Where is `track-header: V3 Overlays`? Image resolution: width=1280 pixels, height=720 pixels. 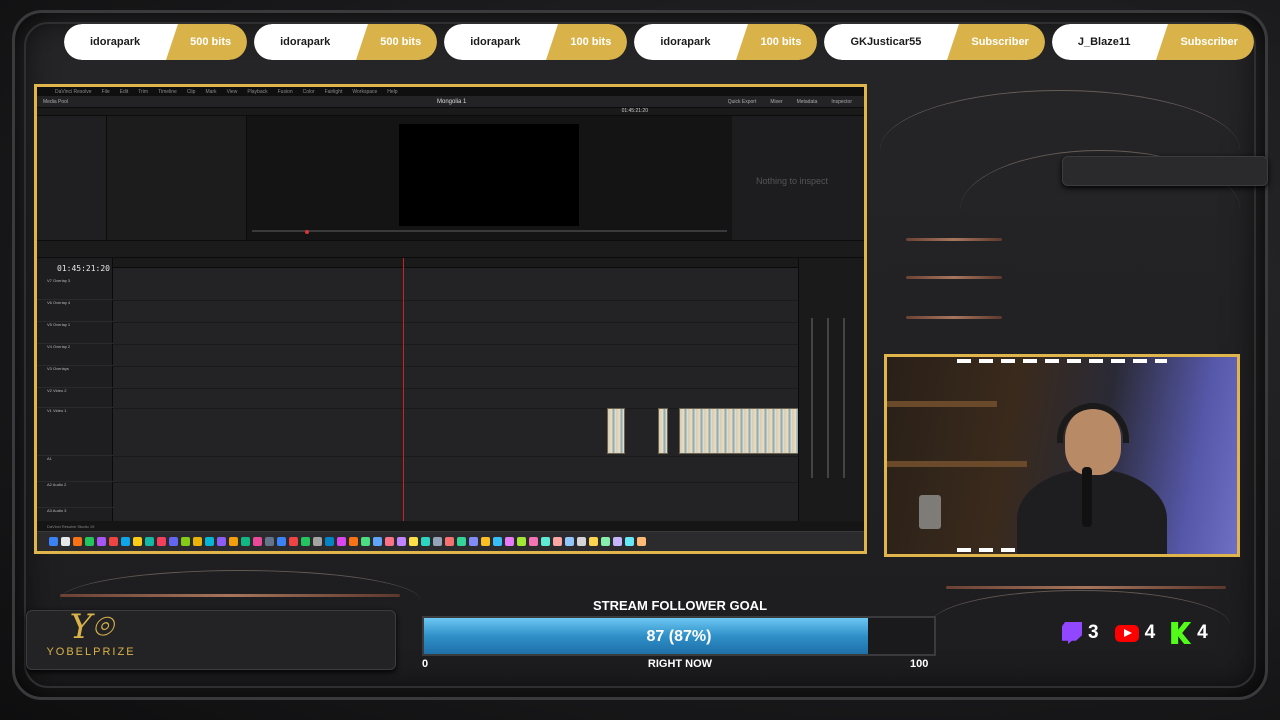 track-header: V3 Overlays is located at coordinates (75, 377).